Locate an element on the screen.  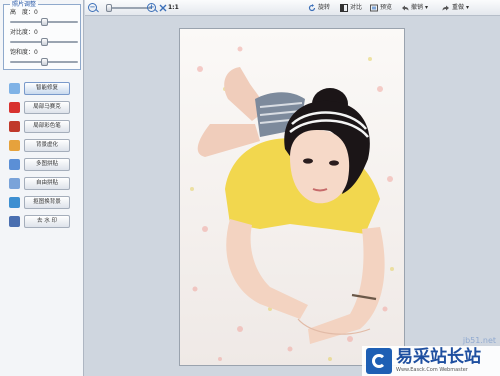
rotate-button: 旋转 is located at coordinates (319, 8).